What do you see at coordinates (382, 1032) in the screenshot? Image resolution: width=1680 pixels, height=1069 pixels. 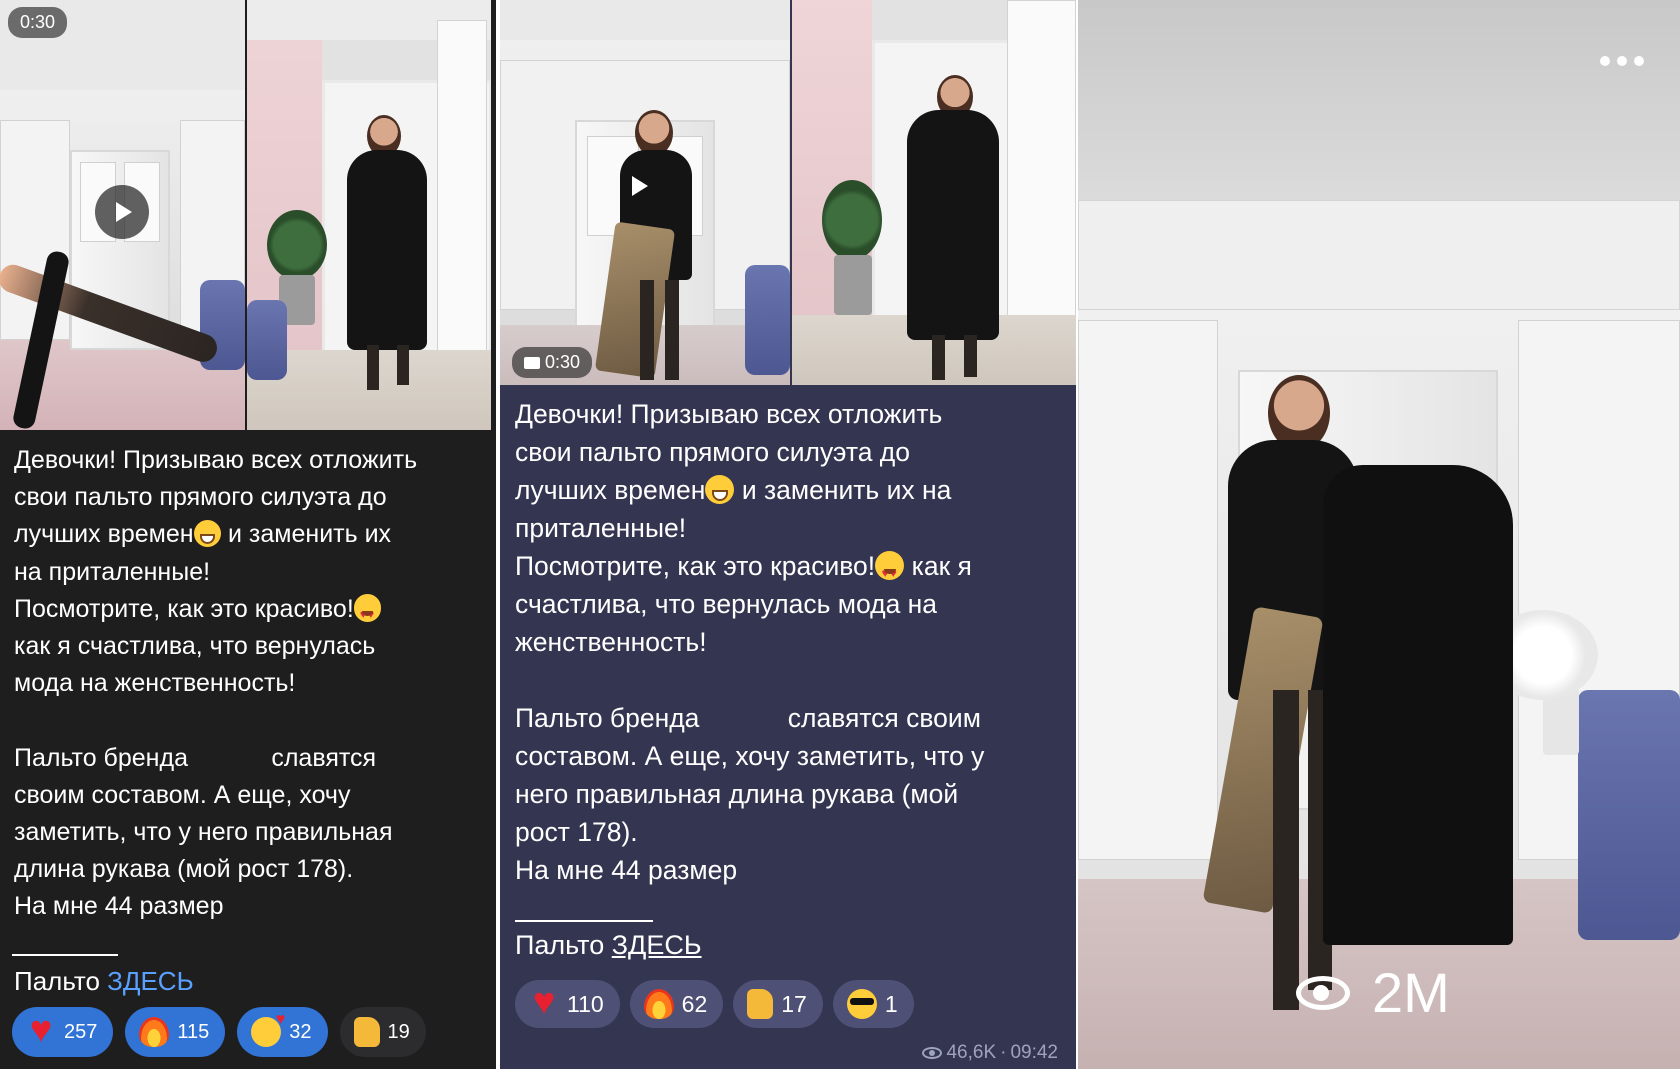 I see `reaction-thumbs-up: 19` at bounding box center [382, 1032].